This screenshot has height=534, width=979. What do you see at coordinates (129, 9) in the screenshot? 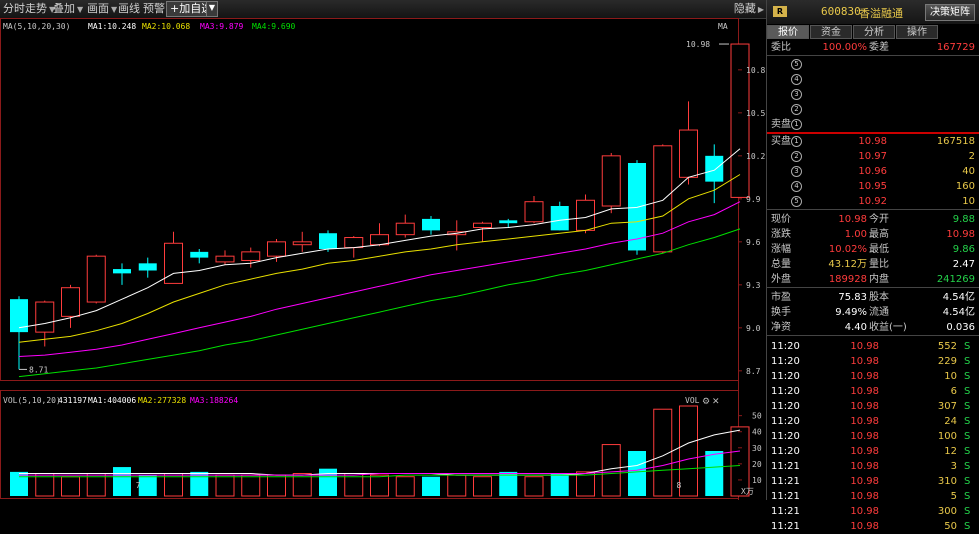
I see `toolbar-draw-button: 画线` at bounding box center [129, 9].